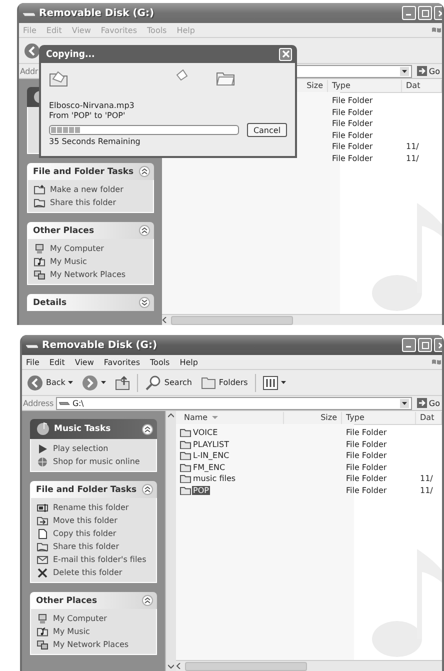 The height and width of the screenshot is (671, 444). Describe the element at coordinates (153, 382) in the screenshot. I see `search-icon` at that location.